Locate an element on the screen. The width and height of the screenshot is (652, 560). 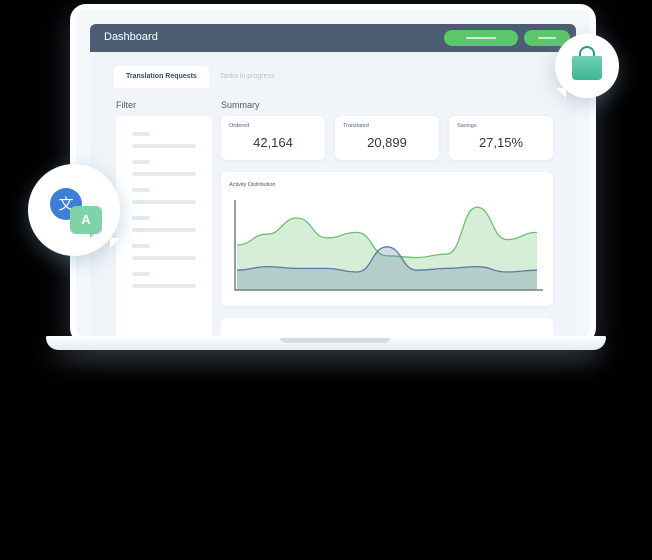
stat-card-translated: Translated 20,899 is located at coordinates (387, 138).